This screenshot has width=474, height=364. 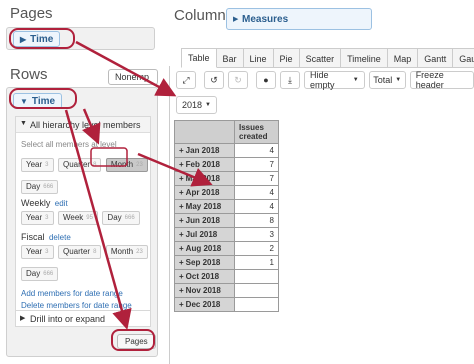 I want to click on row-header: + Oct 2018, so click(x=204, y=276).